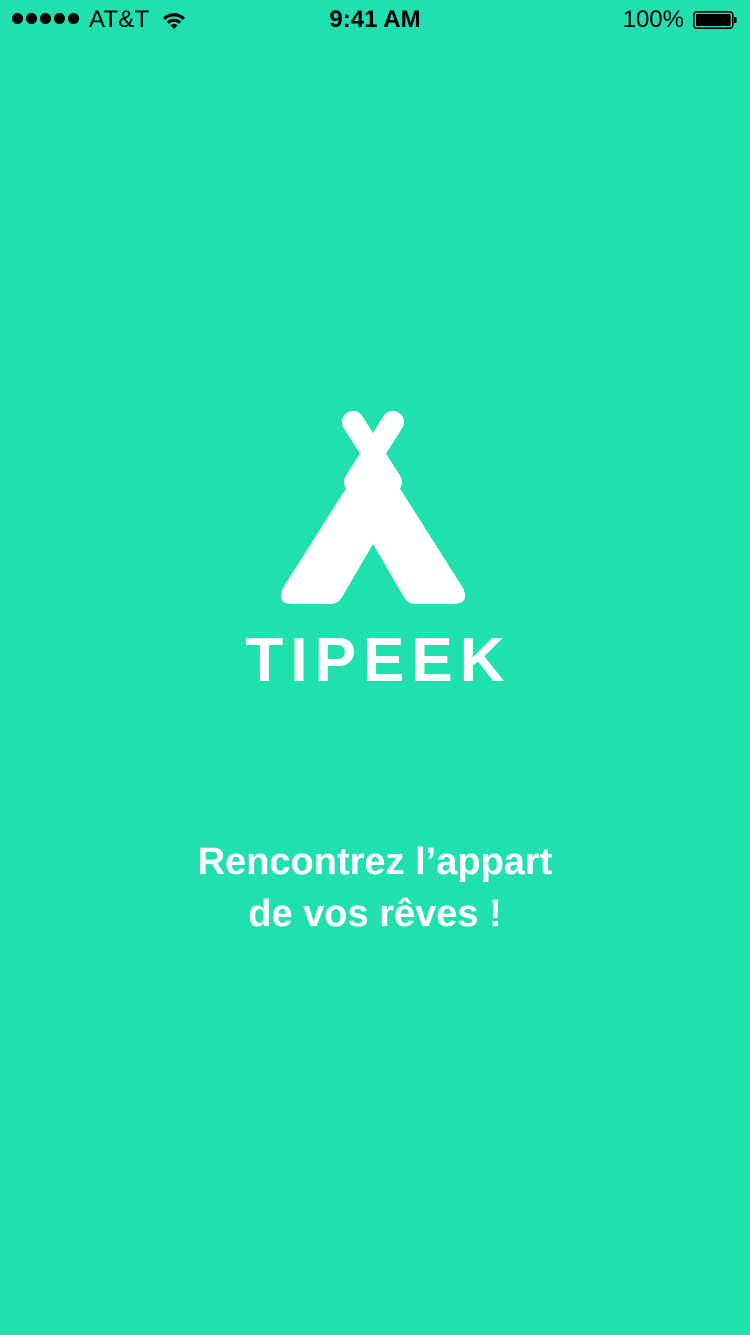 This screenshot has height=1335, width=750. Describe the element at coordinates (375, 888) in the screenshot. I see `tagline: Rencontrez l’appart de vos rêves !` at that location.